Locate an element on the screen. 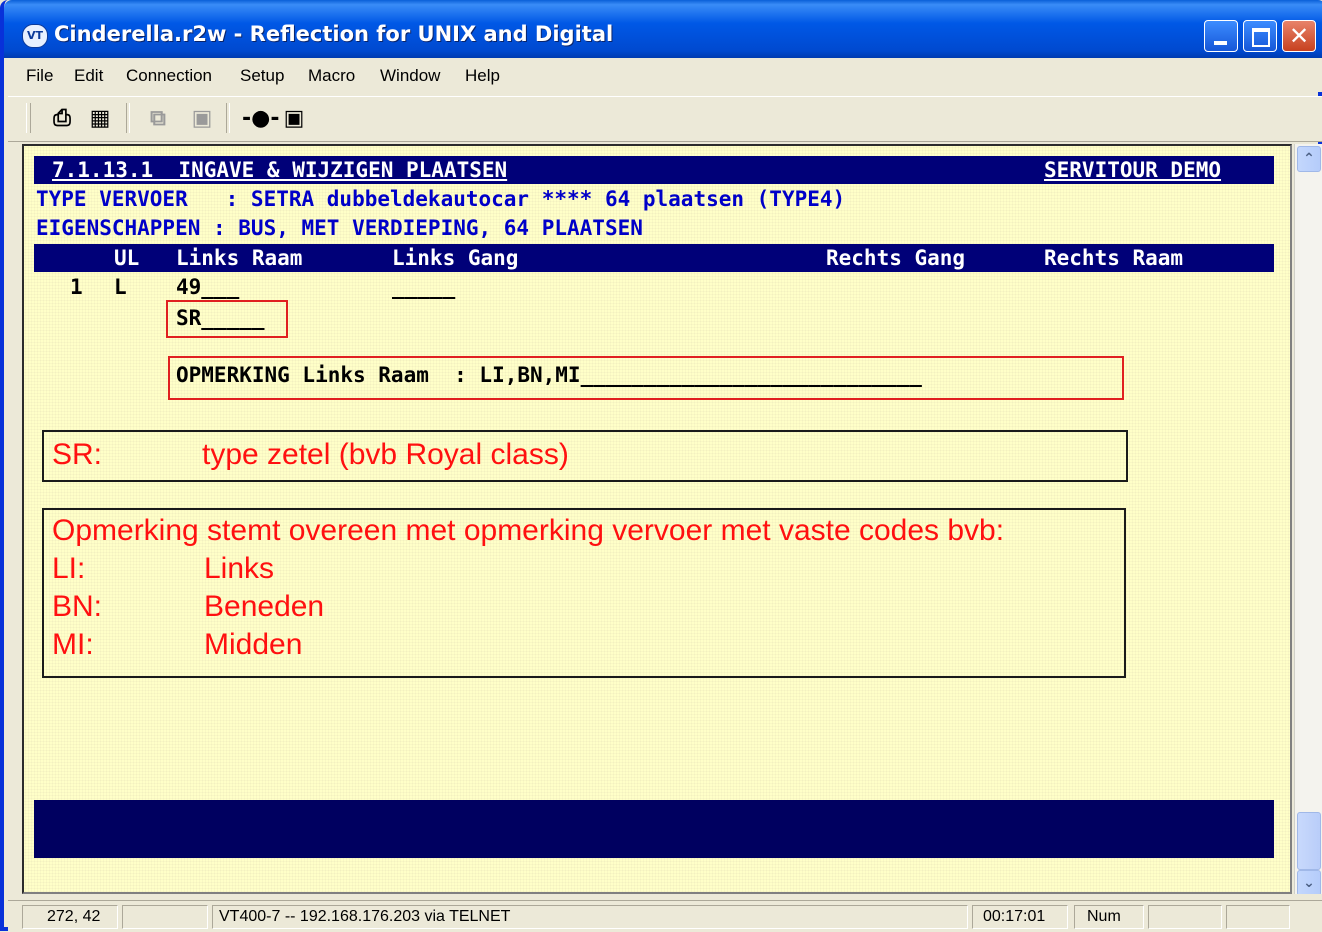  screen-title: 7.1.13.1 INGAVE & WIJZIGEN PLAATSEN is located at coordinates (280, 170).